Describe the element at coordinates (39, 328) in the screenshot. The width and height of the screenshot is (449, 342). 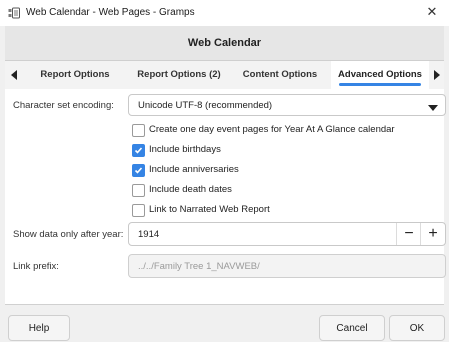
I see `help-button: Help` at that location.